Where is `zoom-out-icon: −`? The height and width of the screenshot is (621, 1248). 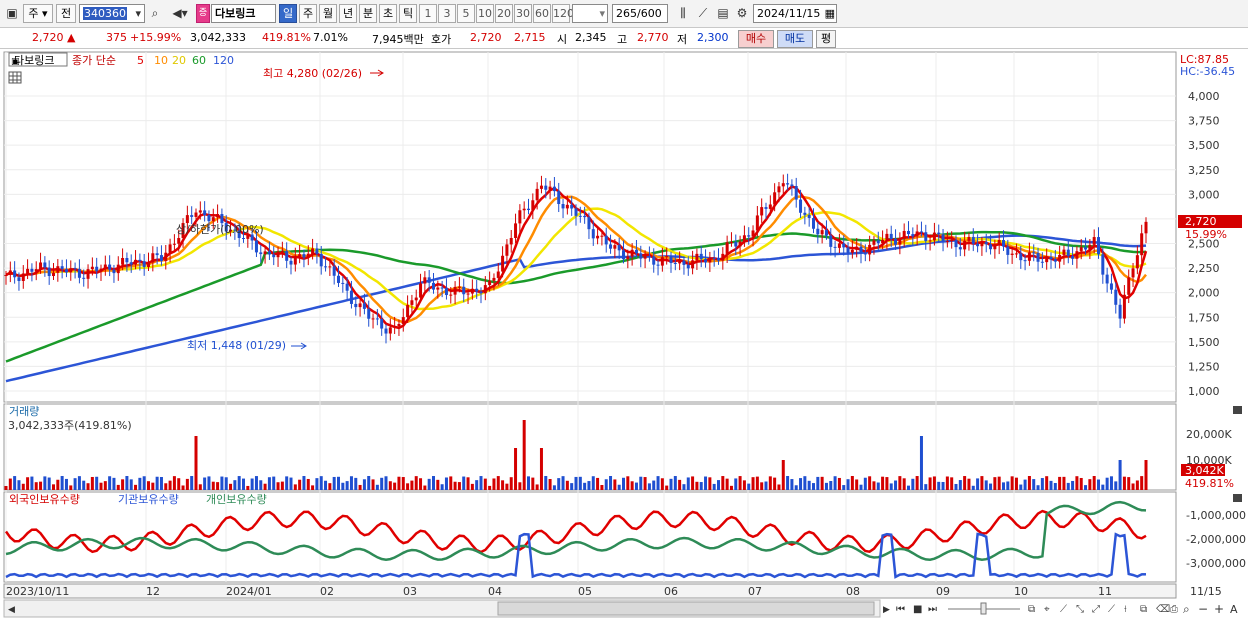 zoom-out-icon: − is located at coordinates (1203, 609).